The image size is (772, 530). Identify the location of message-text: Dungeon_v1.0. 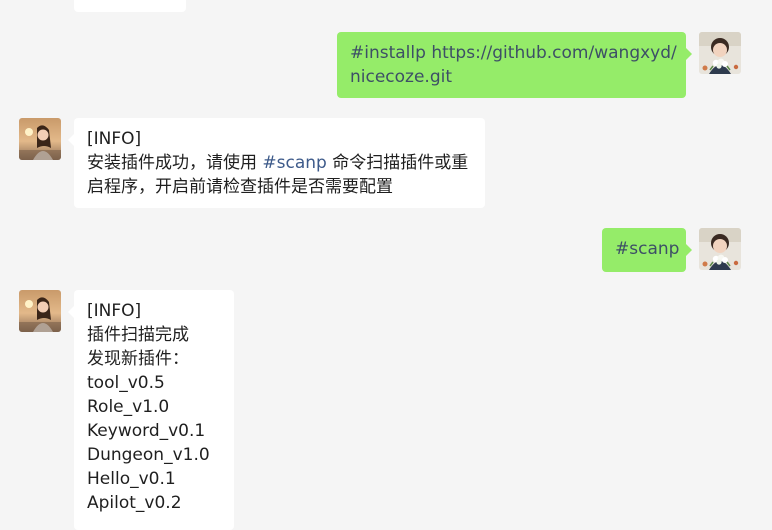
(148, 455).